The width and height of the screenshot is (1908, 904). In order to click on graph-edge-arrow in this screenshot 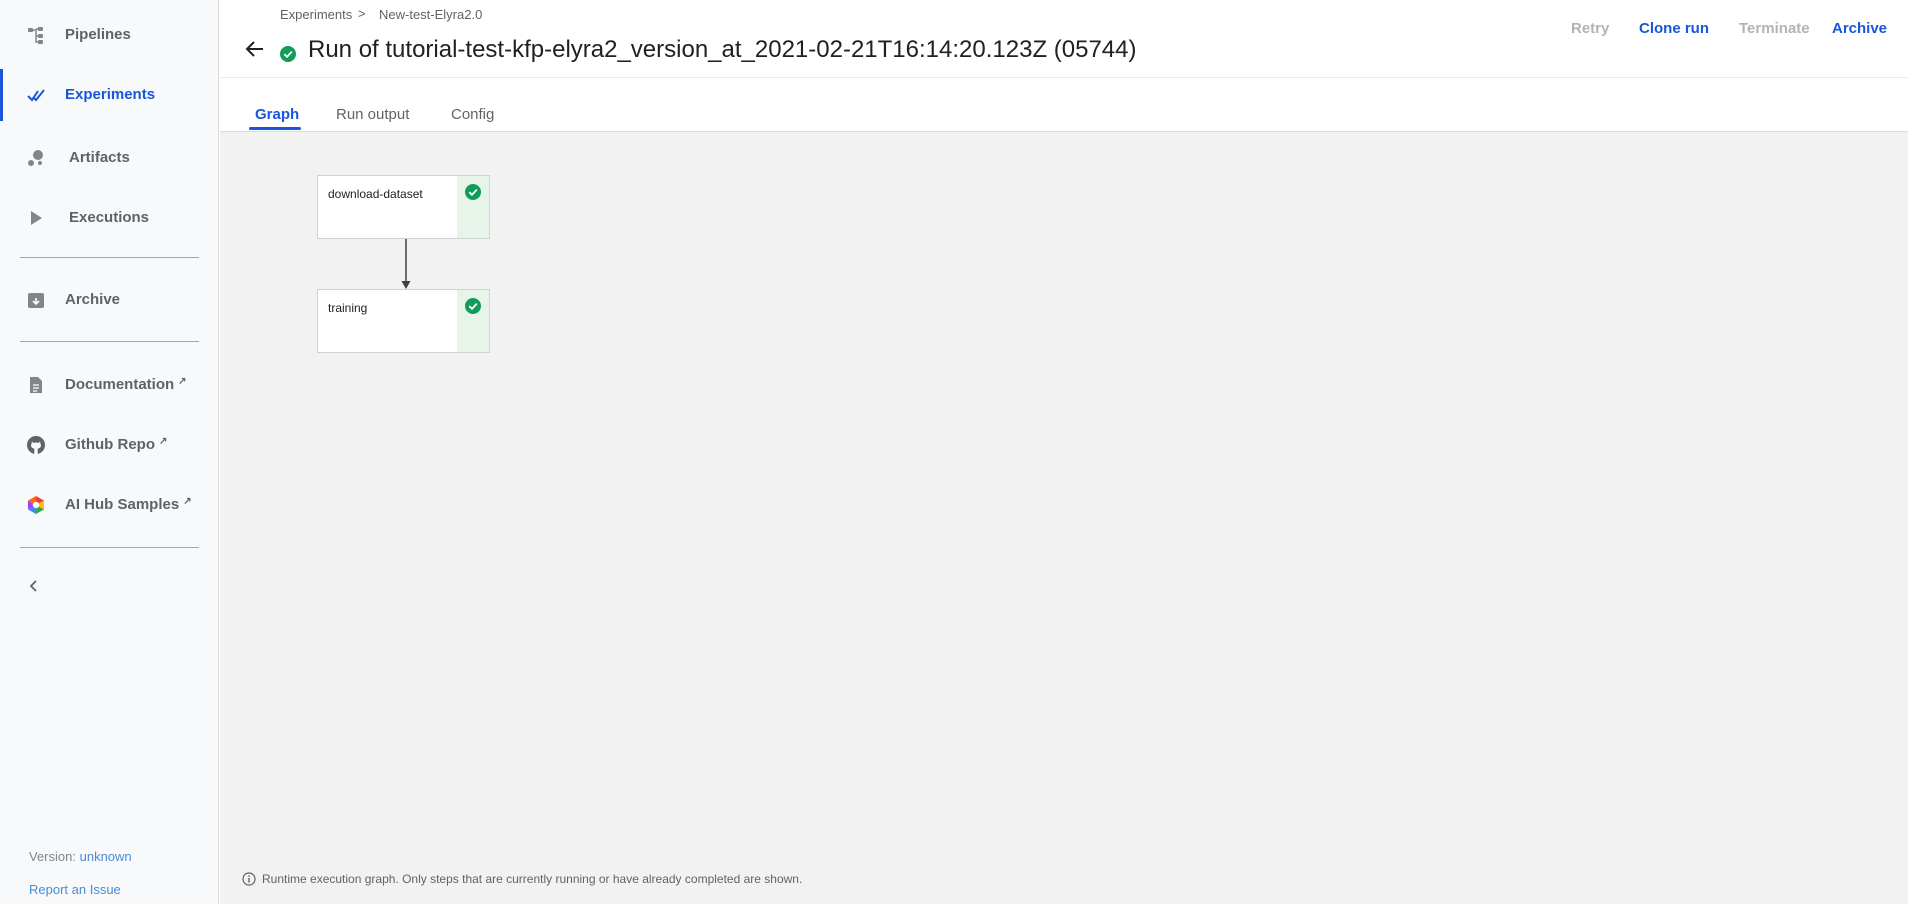, I will do `click(406, 264)`.